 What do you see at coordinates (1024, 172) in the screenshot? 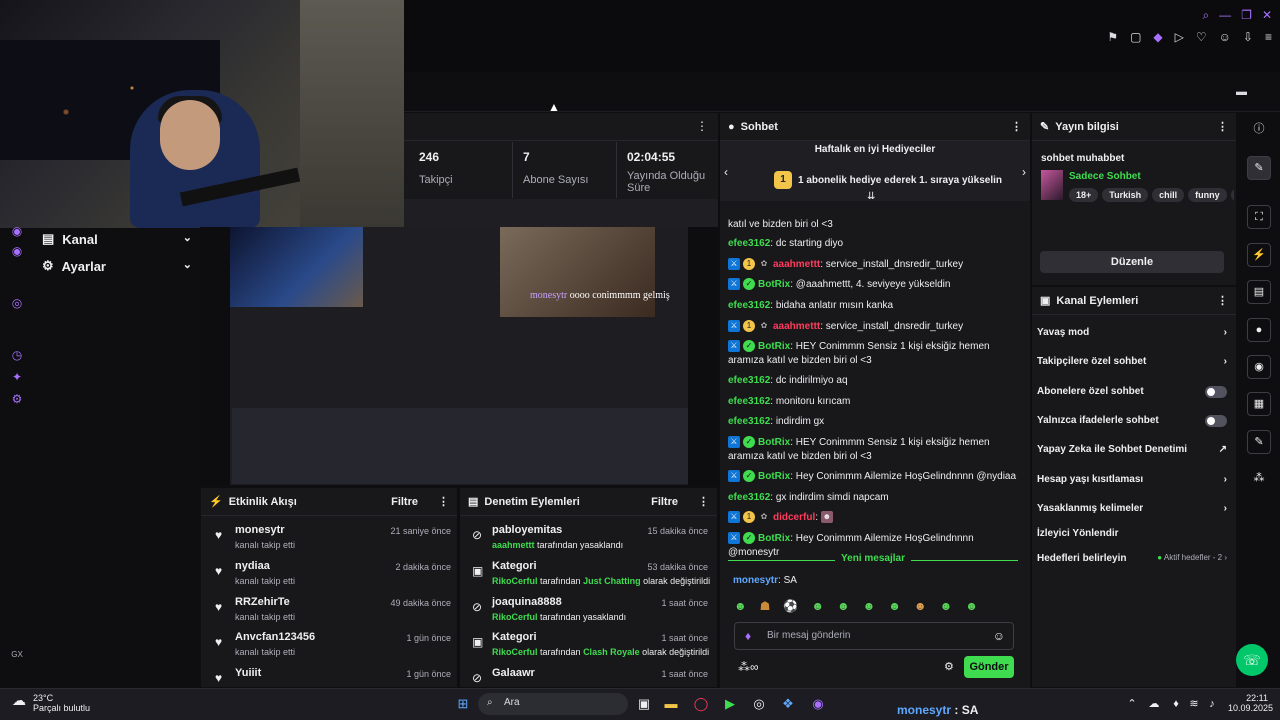
I see `chevron-right-icon: ›` at bounding box center [1024, 172].